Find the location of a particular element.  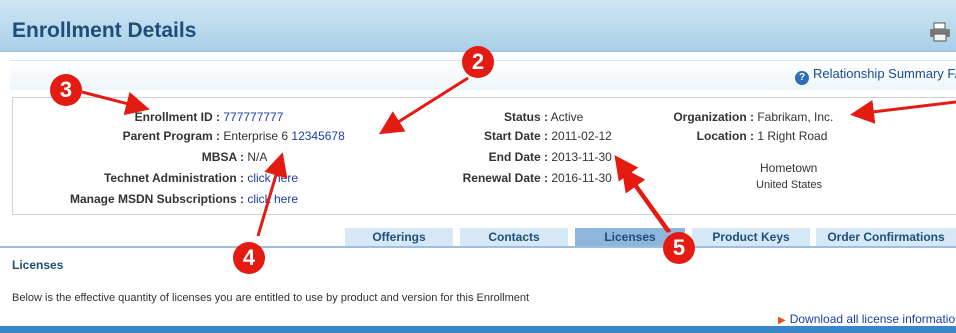

callout-5: 5 is located at coordinates (679, 248).